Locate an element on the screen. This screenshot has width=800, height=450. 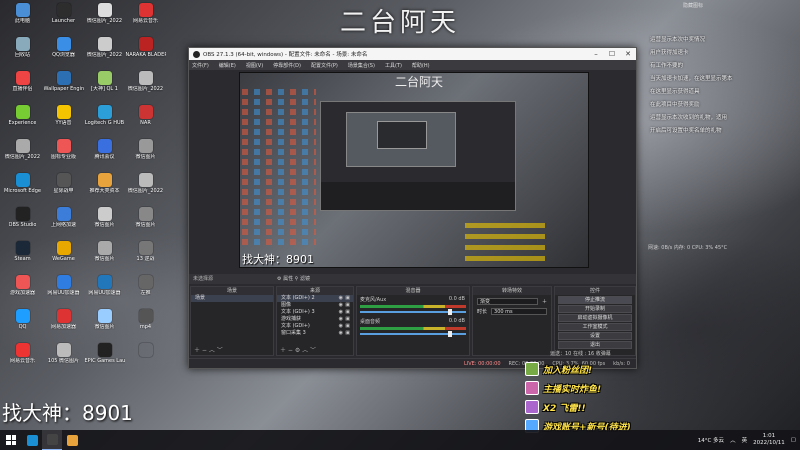
desktop-icon: EPIC Games Launcher is located at coordinates (104, 357).